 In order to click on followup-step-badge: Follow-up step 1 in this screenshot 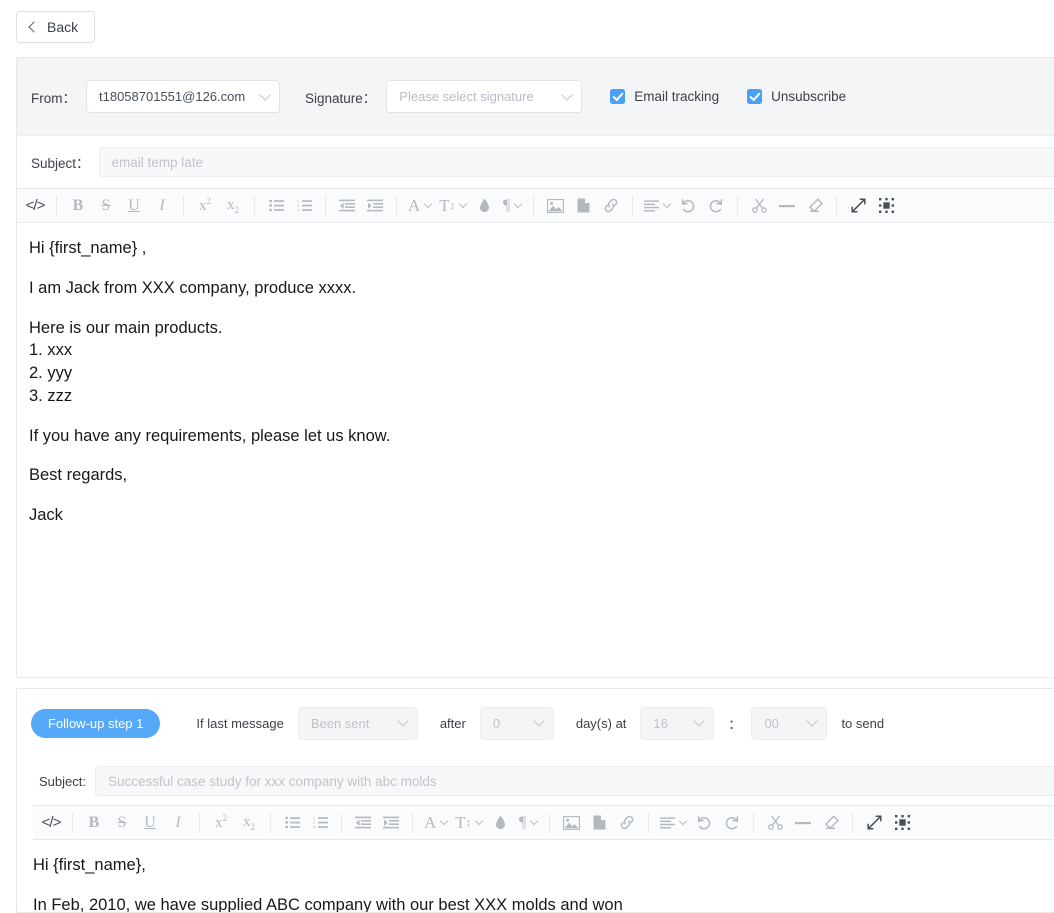, I will do `click(96, 723)`.